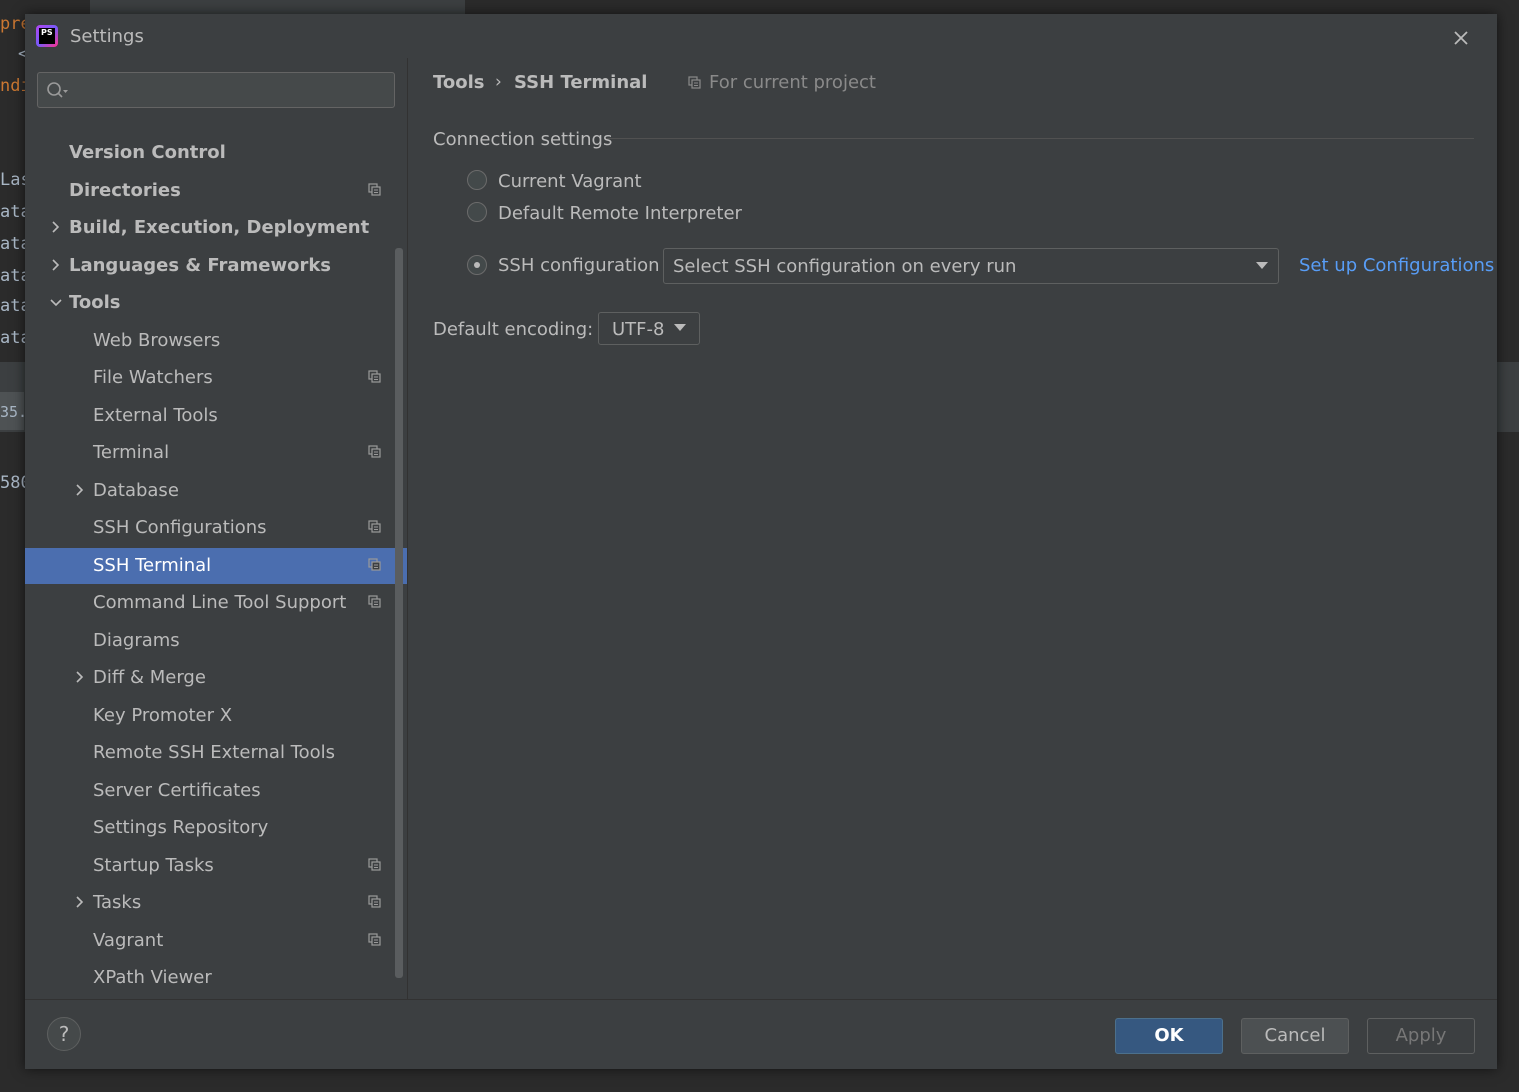  What do you see at coordinates (792, 82) in the screenshot?
I see `scope-label: For current project` at bounding box center [792, 82].